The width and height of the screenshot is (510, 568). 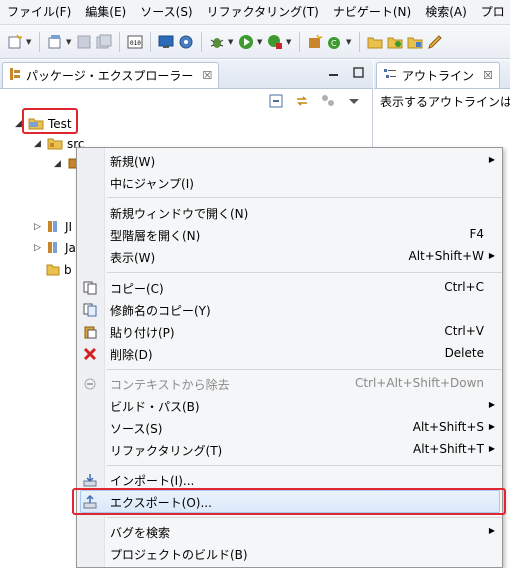 I want to click on link-with-editor-icon, so click(x=302, y=101).